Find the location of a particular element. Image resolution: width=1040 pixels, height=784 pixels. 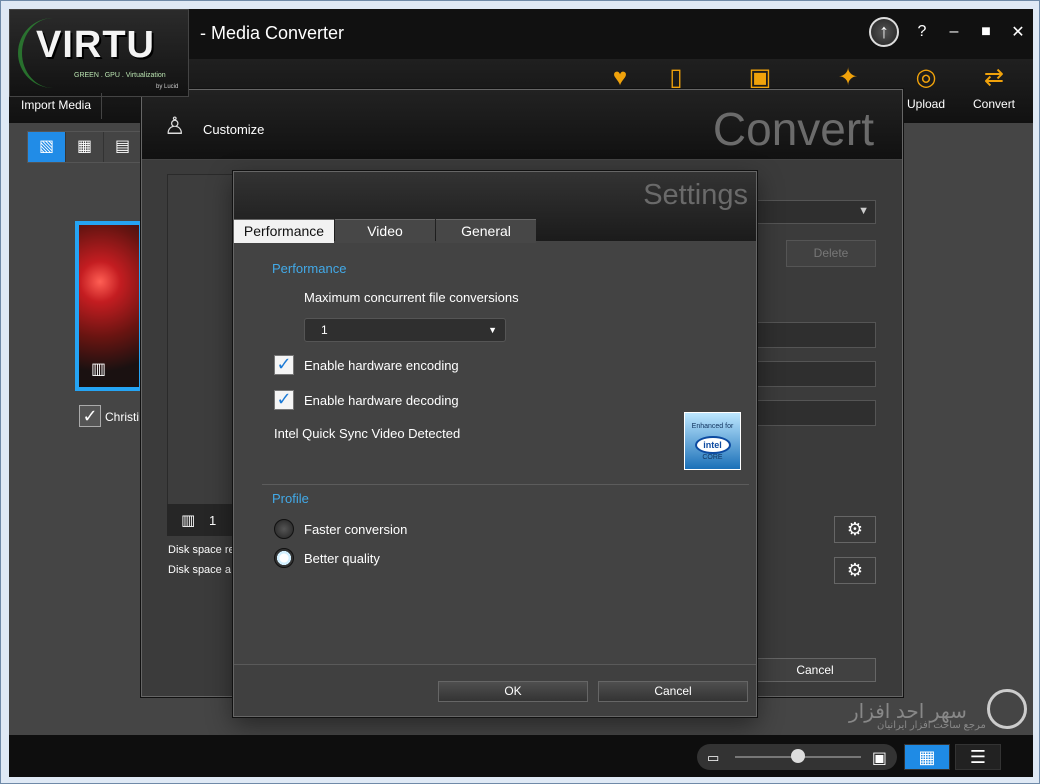

hardware-encoding-checkbox: ✓ is located at coordinates (284, 365).